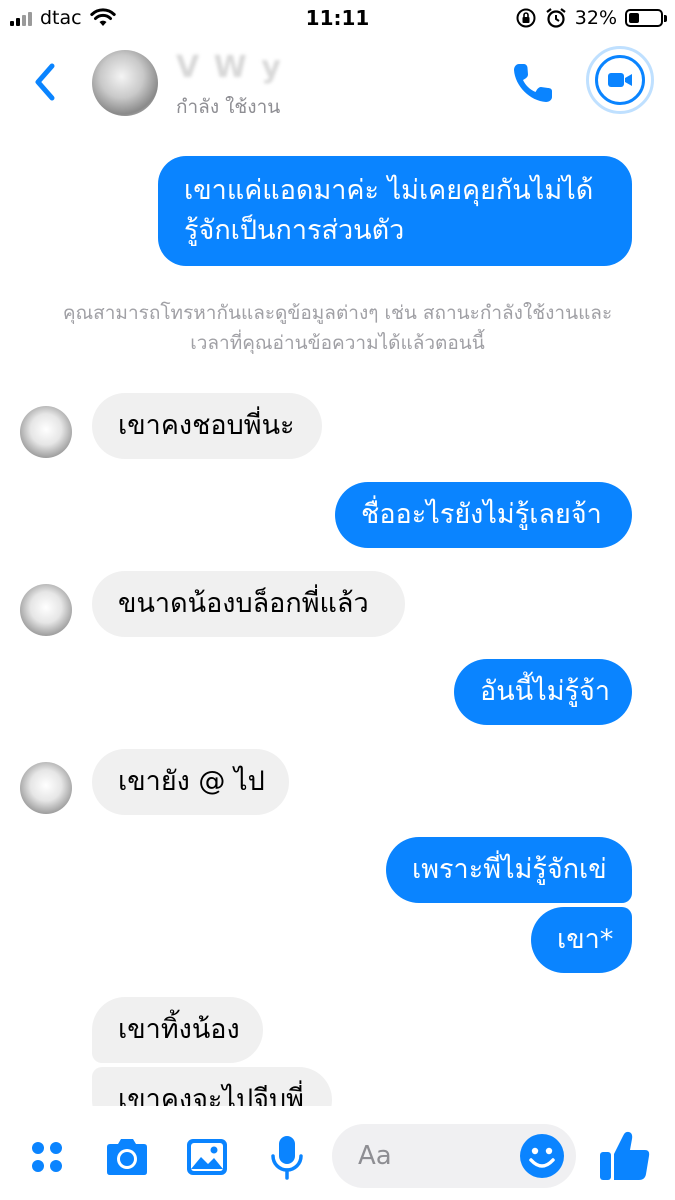 This screenshot has height=1200, width=675. Describe the element at coordinates (634, 18) in the screenshot. I see `battery-level` at that location.